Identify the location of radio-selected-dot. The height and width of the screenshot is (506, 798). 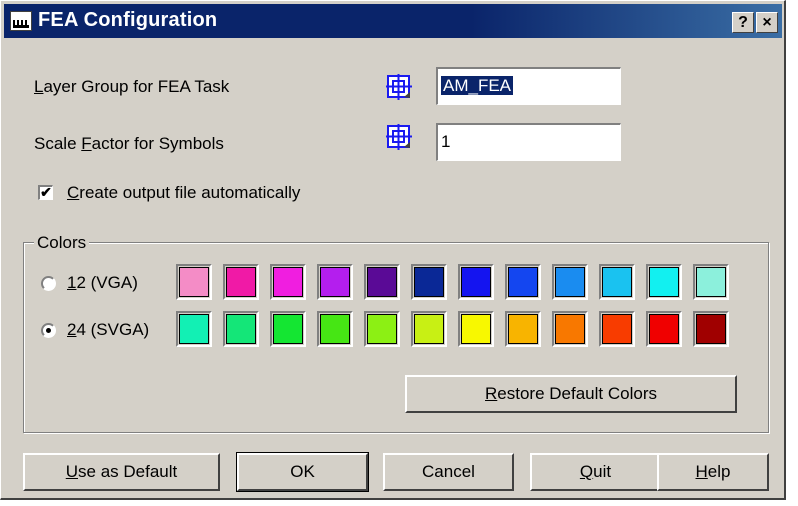
(48, 330).